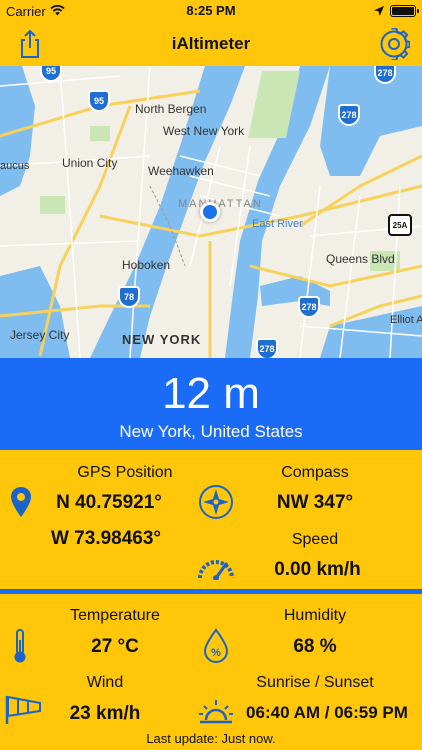  What do you see at coordinates (404, 11) in the screenshot?
I see `battery-icon` at bounding box center [404, 11].